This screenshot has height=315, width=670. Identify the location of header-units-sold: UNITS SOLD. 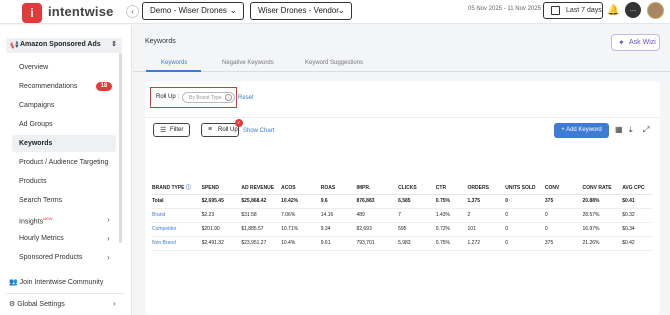
(525, 185).